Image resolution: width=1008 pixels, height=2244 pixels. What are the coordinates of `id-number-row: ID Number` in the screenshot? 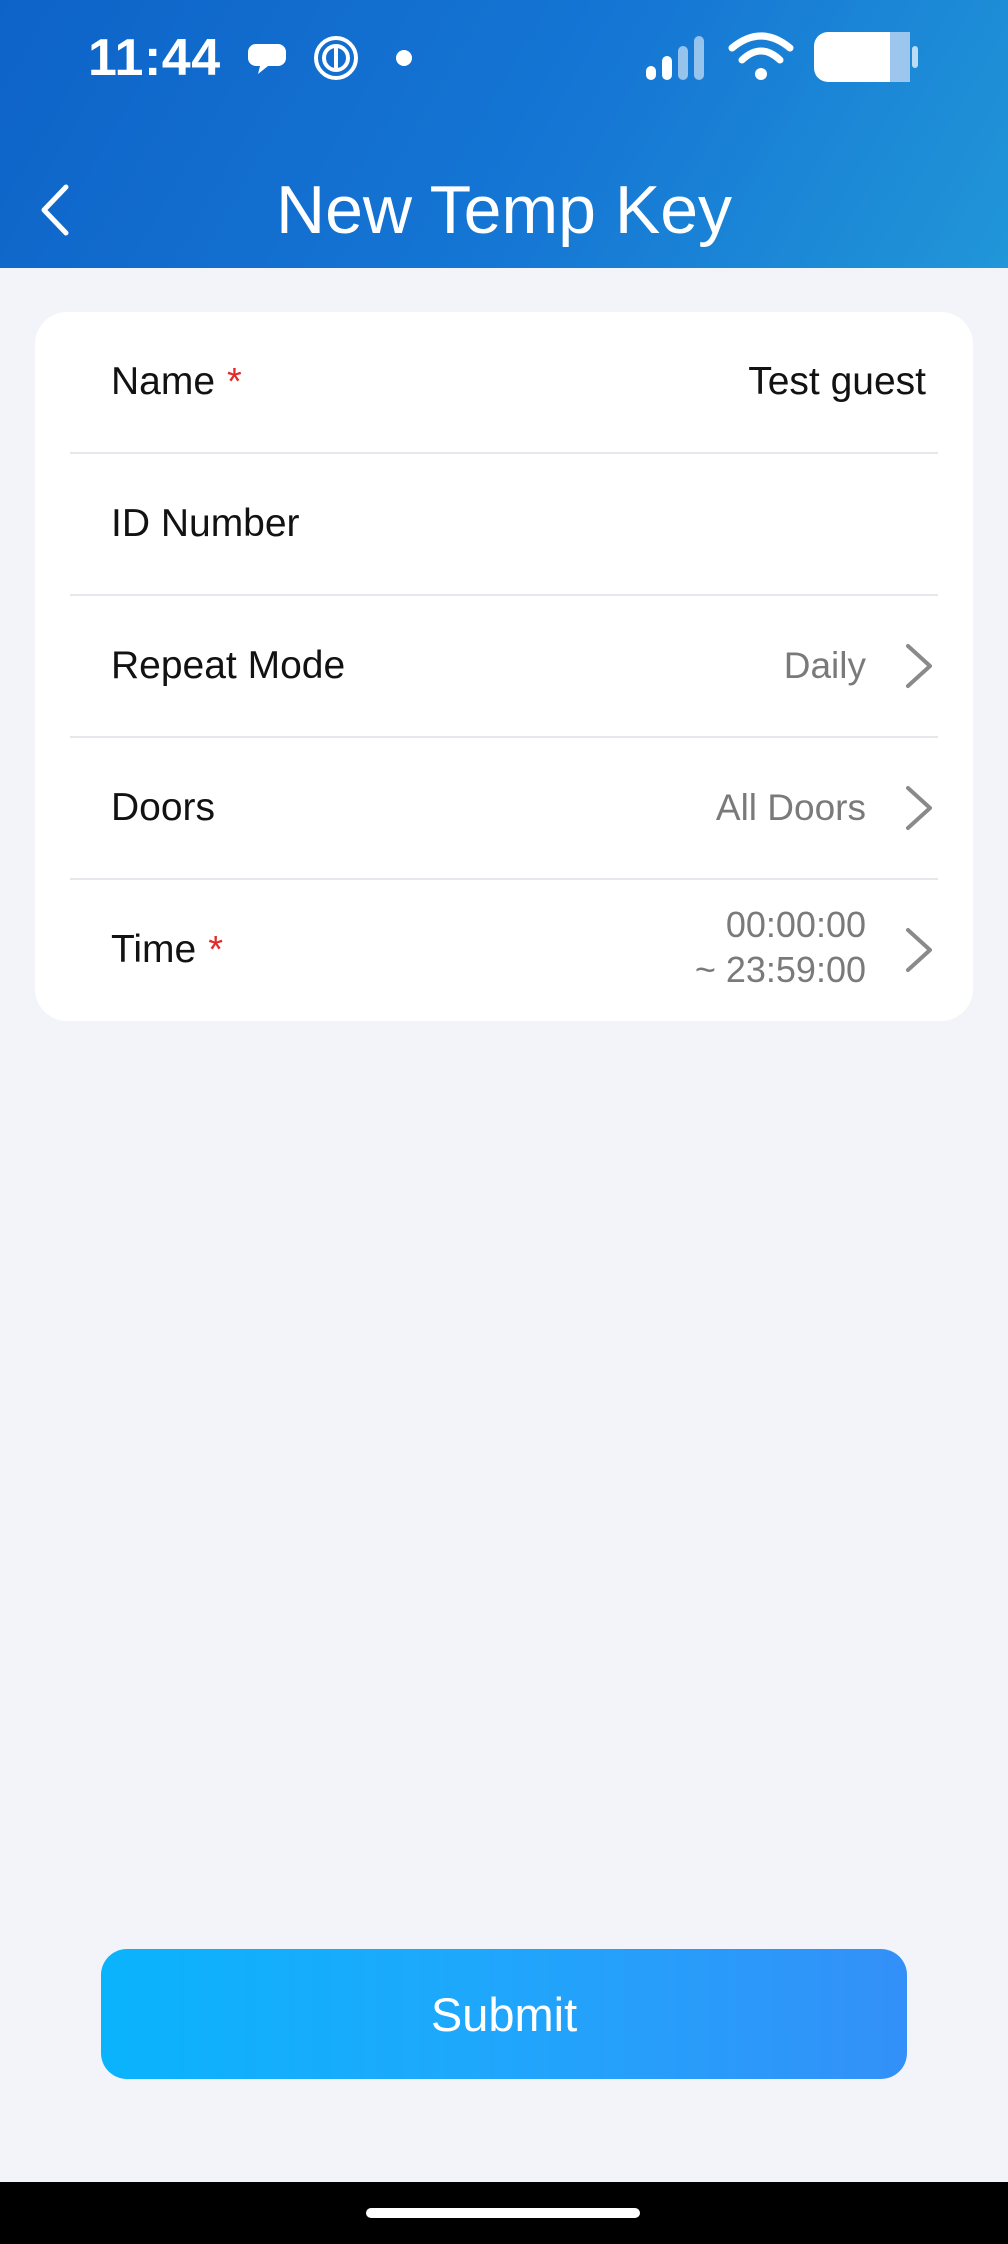 It's located at (504, 525).